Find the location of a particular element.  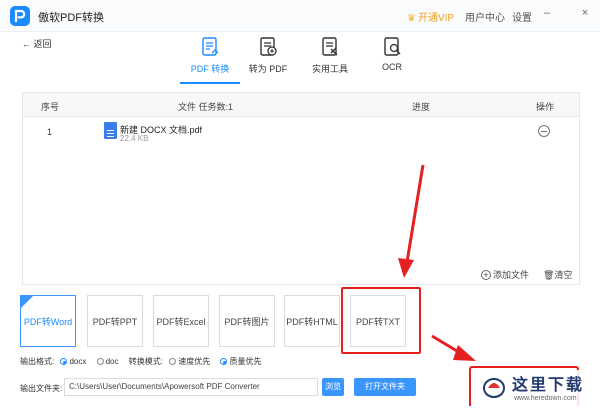

annotation-arrows is located at coordinates (437, 262).